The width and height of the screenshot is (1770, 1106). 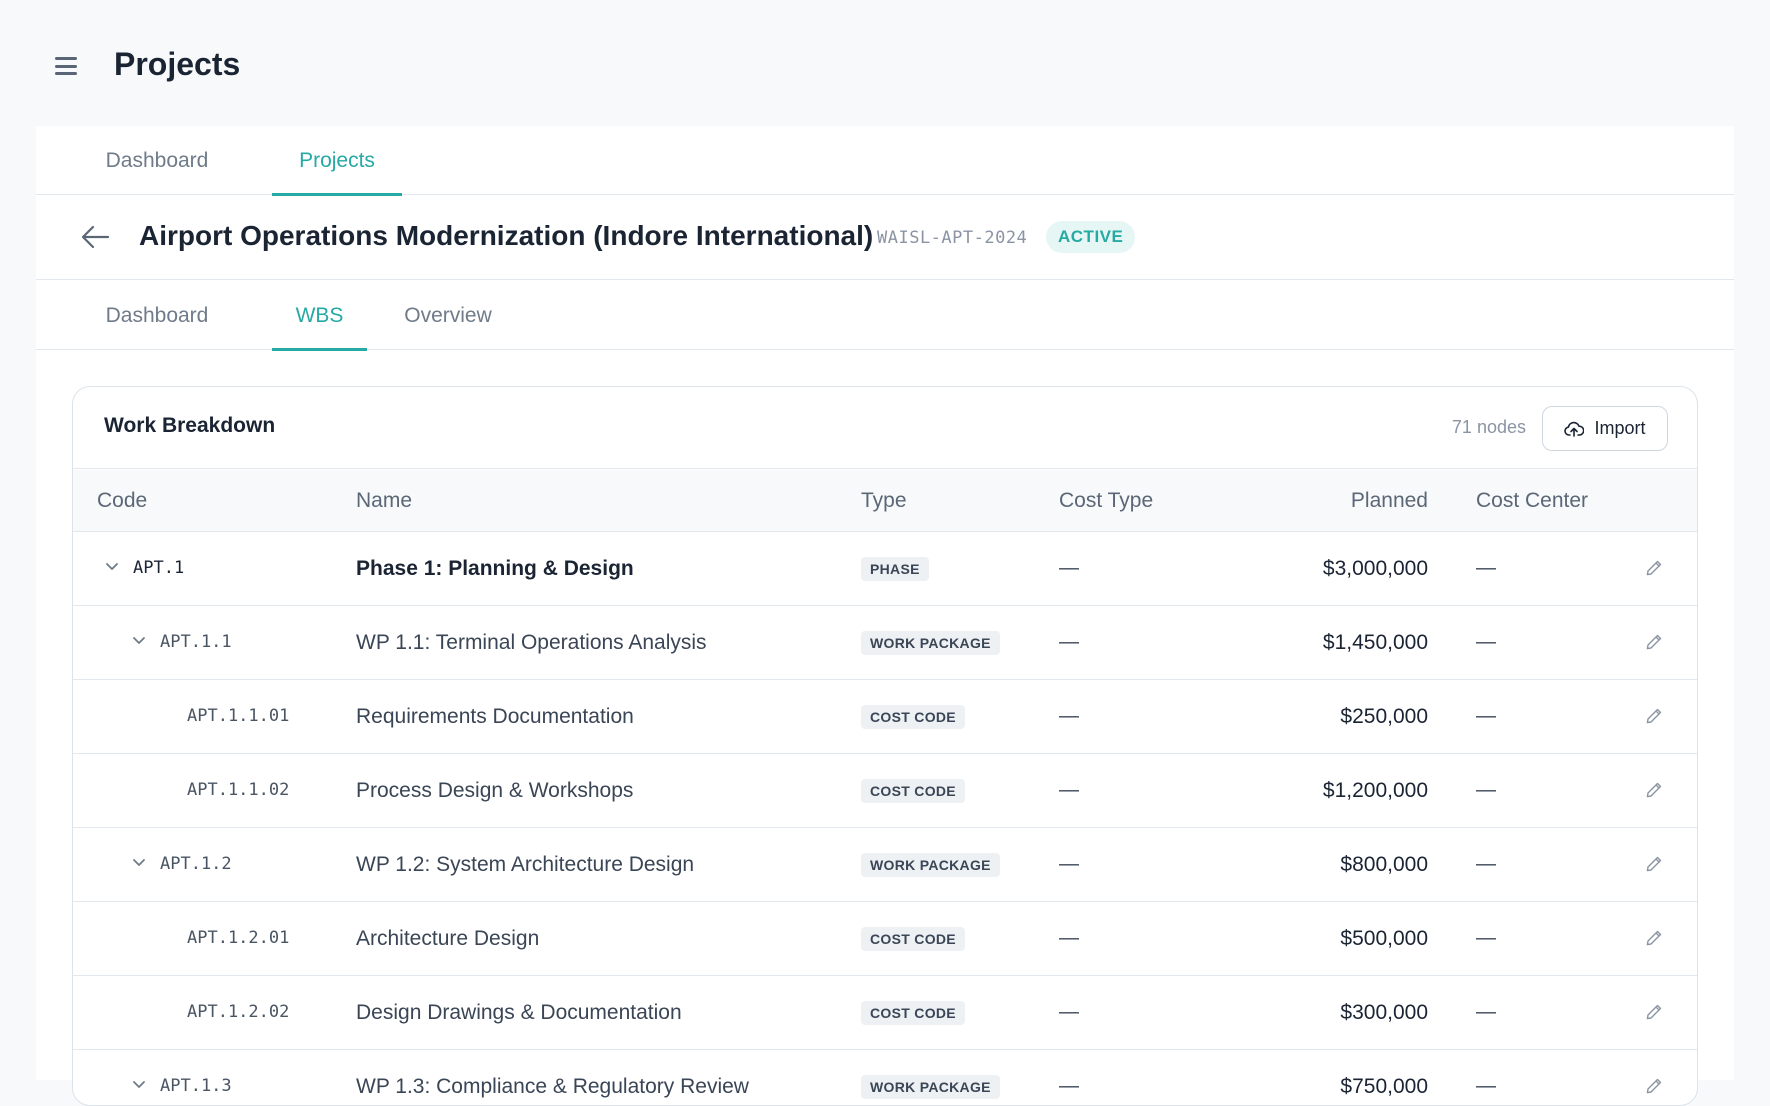 What do you see at coordinates (319, 316) in the screenshot?
I see `tab-wbs: WBS` at bounding box center [319, 316].